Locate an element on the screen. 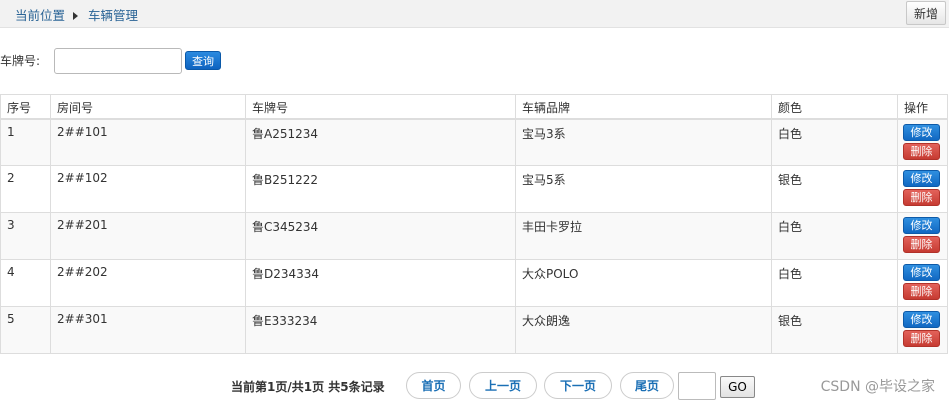 This screenshot has height=404, width=949. plate-search-input is located at coordinates (118, 61).